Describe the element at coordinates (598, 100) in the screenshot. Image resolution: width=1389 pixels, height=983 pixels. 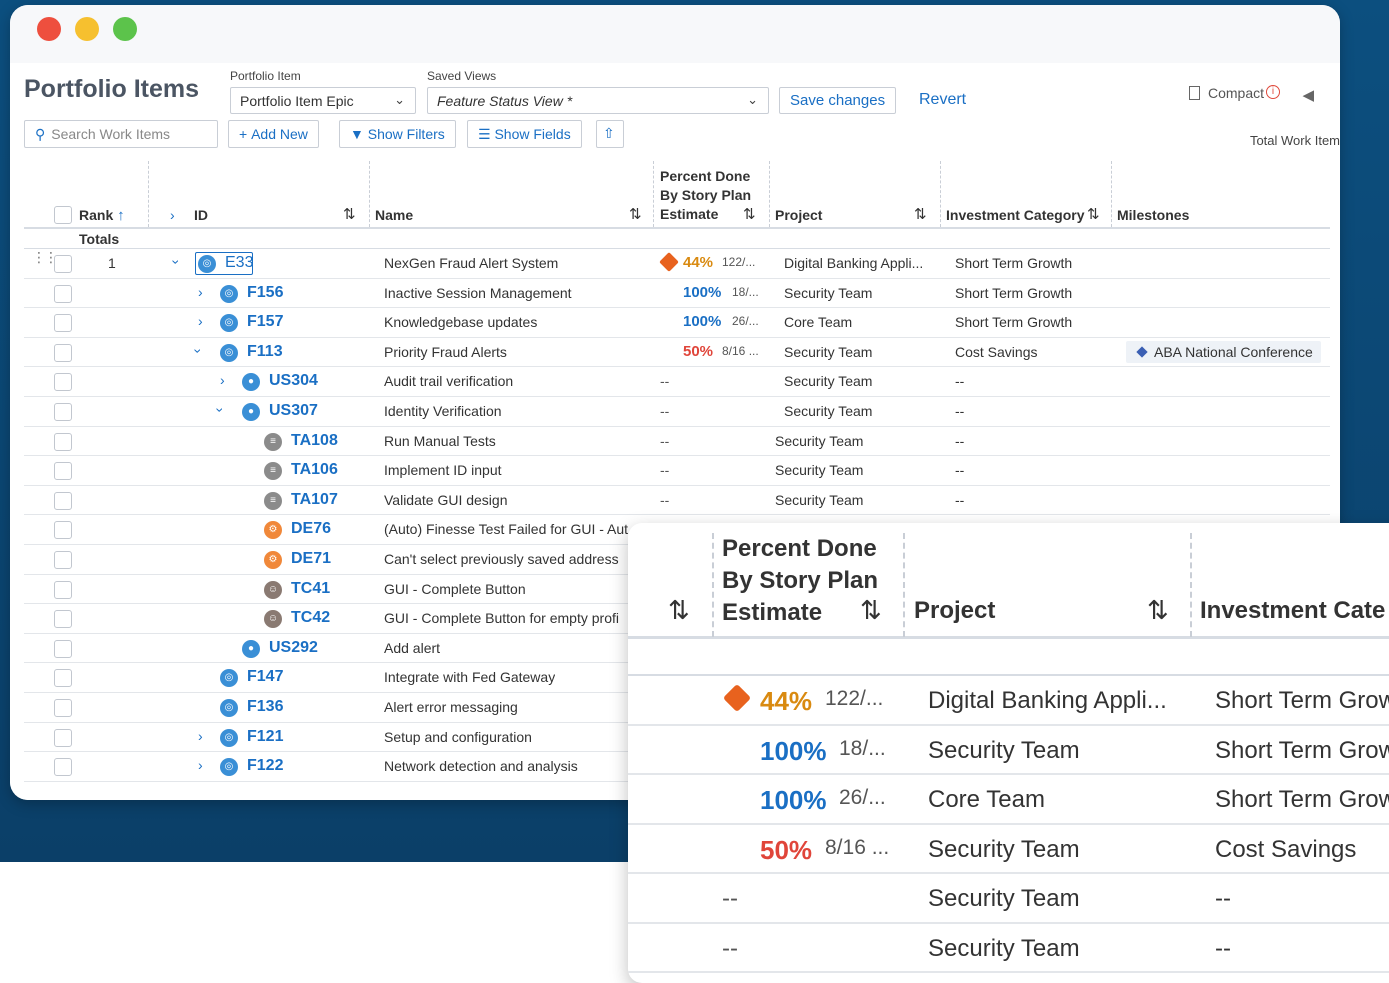
I see `saved-views-select: Feature Status View * ⌄` at that location.